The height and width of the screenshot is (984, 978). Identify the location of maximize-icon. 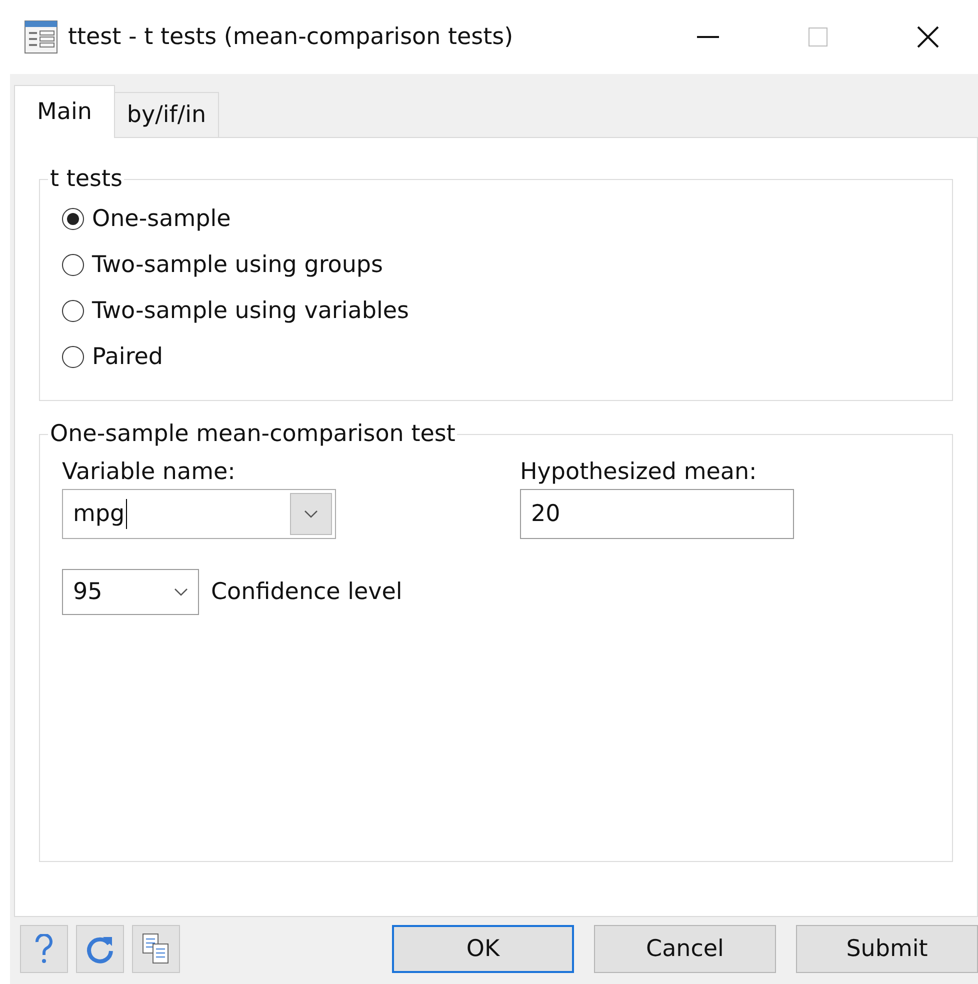
(818, 37).